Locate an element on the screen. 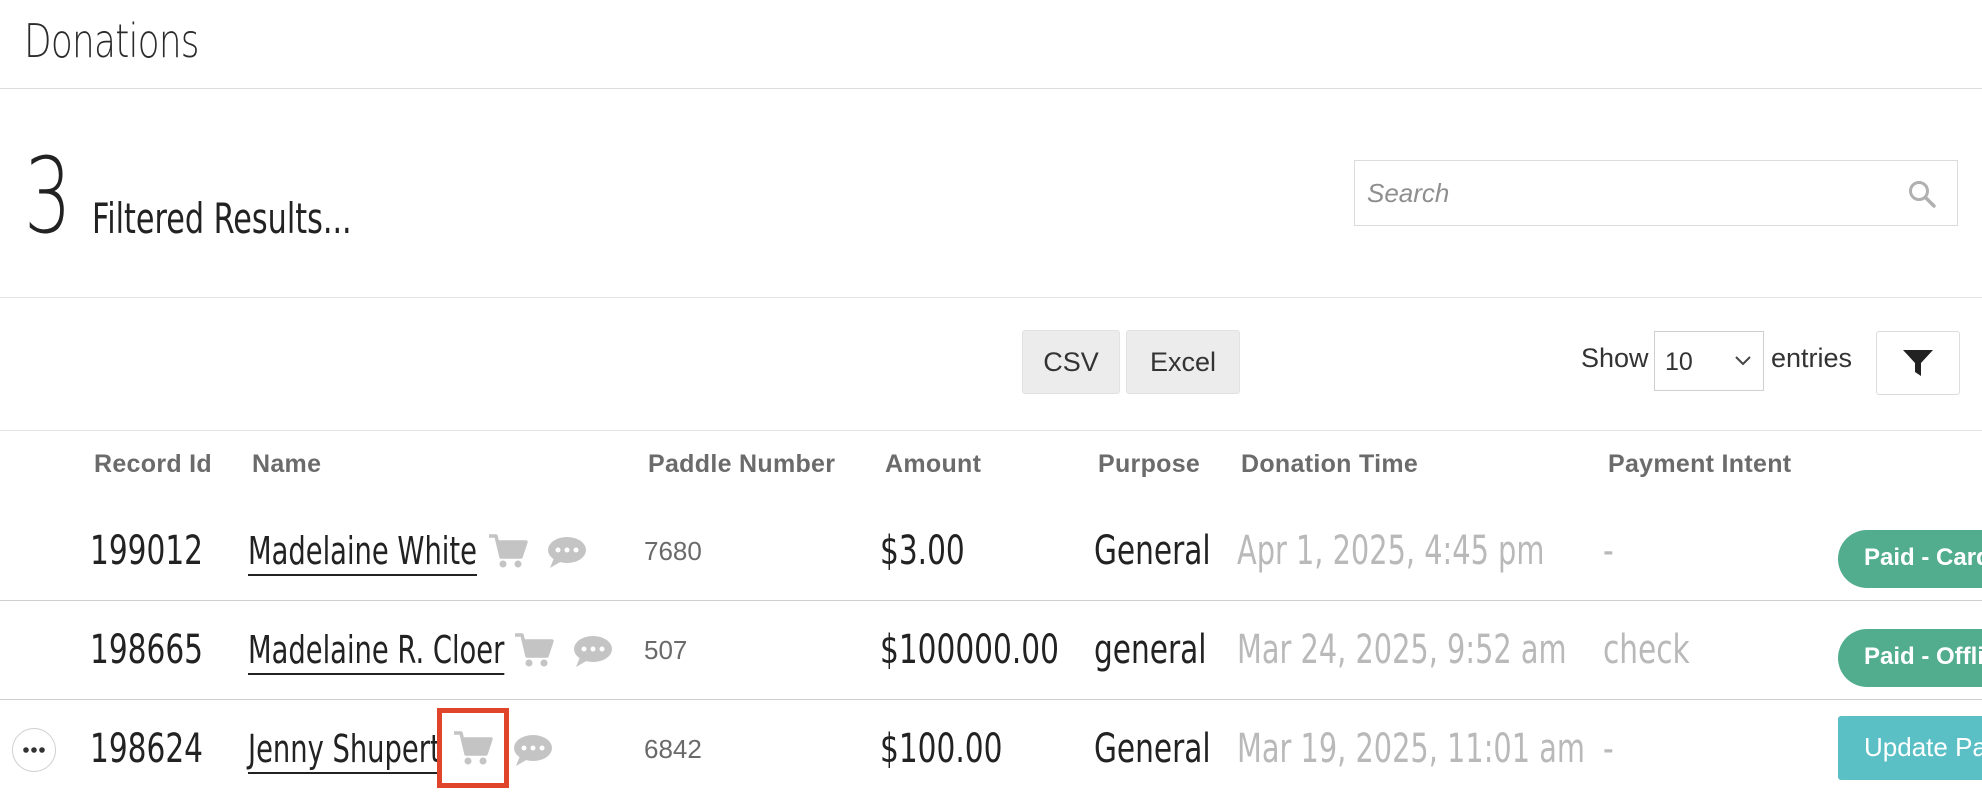 This screenshot has height=808, width=1982. paddle-number: 6842 is located at coordinates (673, 749).